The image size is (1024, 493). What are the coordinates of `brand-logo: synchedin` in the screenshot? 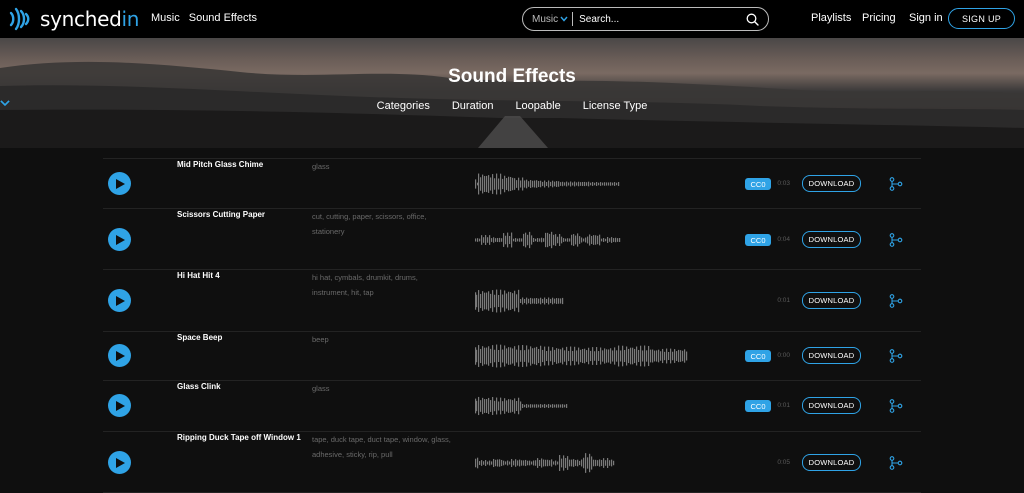 It's located at (73, 19).